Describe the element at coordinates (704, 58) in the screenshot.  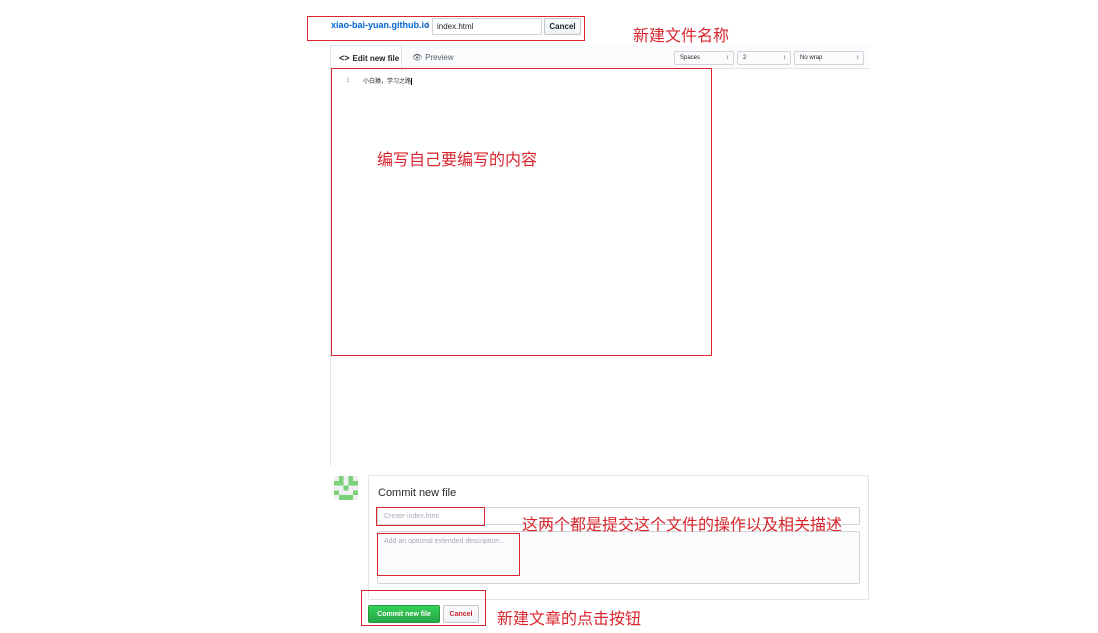
I see `indent-mode-select: Spaces ↕` at that location.